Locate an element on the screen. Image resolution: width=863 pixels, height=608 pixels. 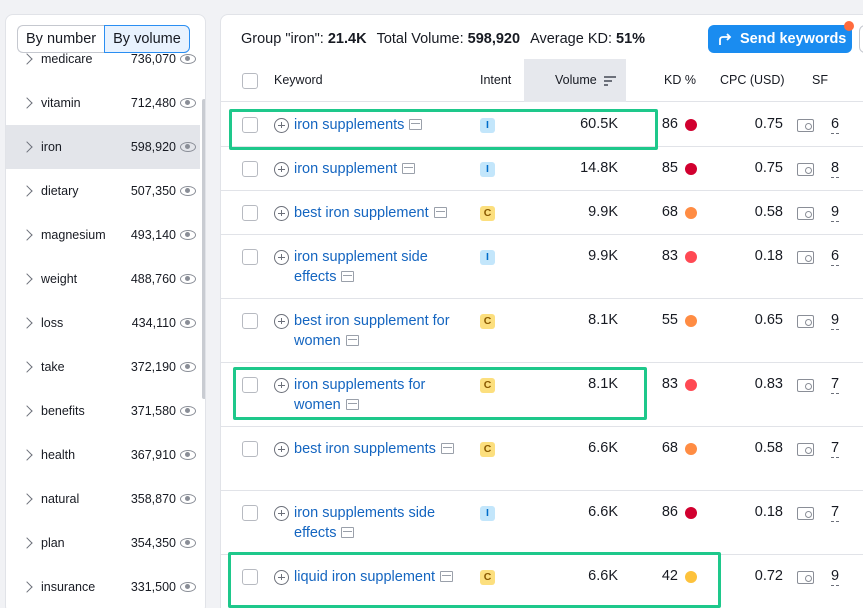
intent-badge: I is located at coordinates (487, 257).